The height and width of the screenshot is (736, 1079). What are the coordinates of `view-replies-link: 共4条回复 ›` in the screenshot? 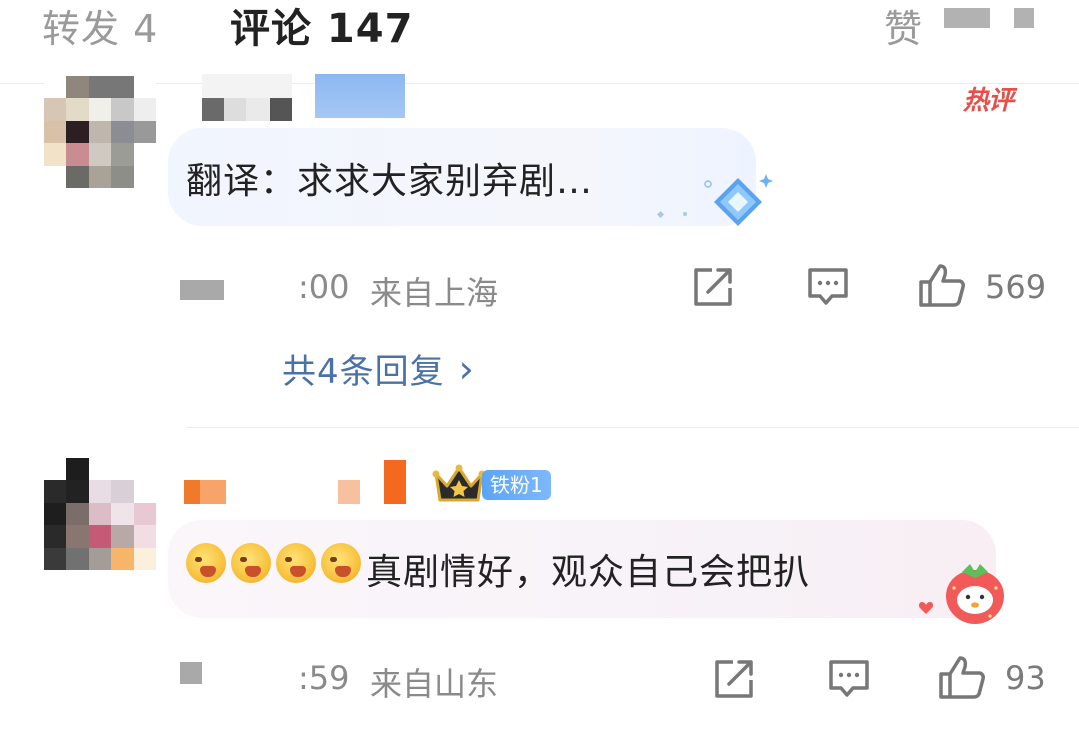 It's located at (378, 368).